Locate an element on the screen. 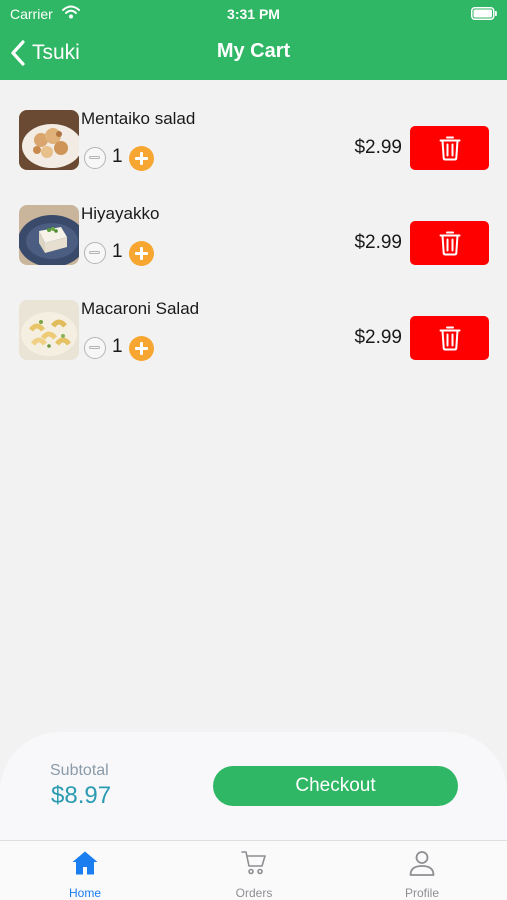  tab-label: Profile is located at coordinates (421, 893).